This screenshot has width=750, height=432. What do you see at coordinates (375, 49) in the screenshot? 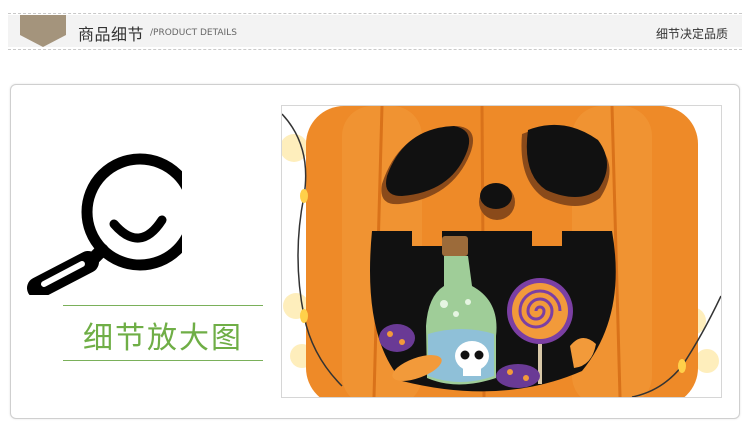
I see `divider-bottom` at bounding box center [375, 49].